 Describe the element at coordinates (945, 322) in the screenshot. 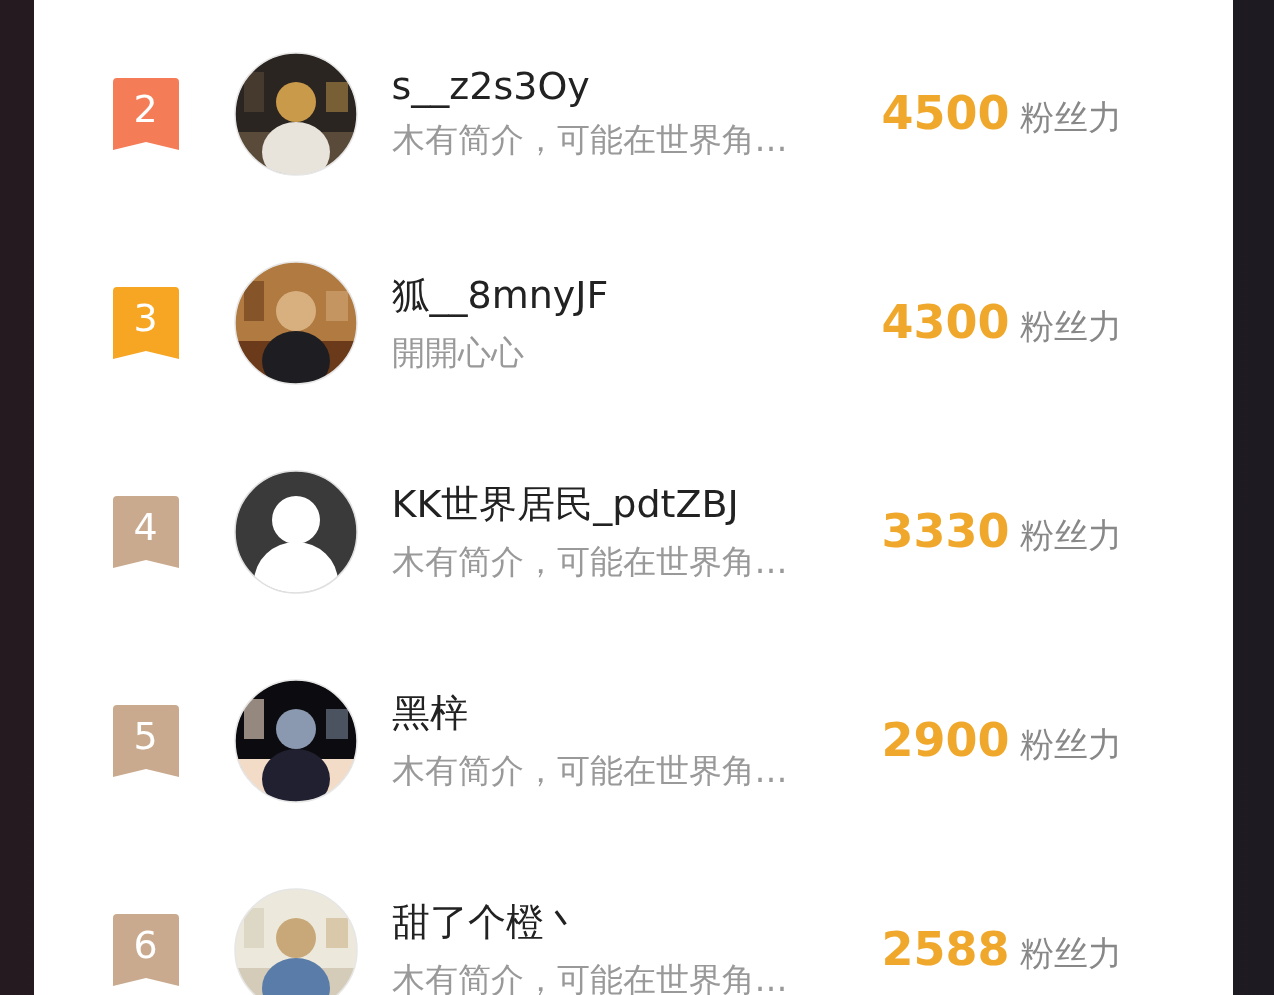

I see `fan-score: 4300` at that location.